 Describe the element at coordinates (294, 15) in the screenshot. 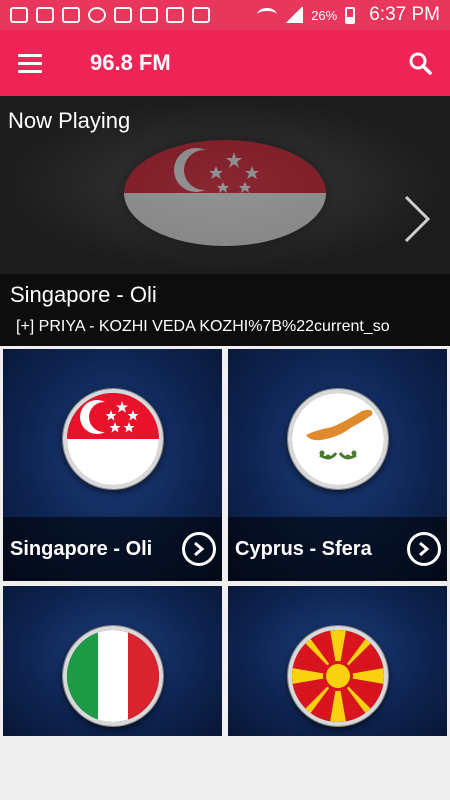

I see `signal-icon` at that location.